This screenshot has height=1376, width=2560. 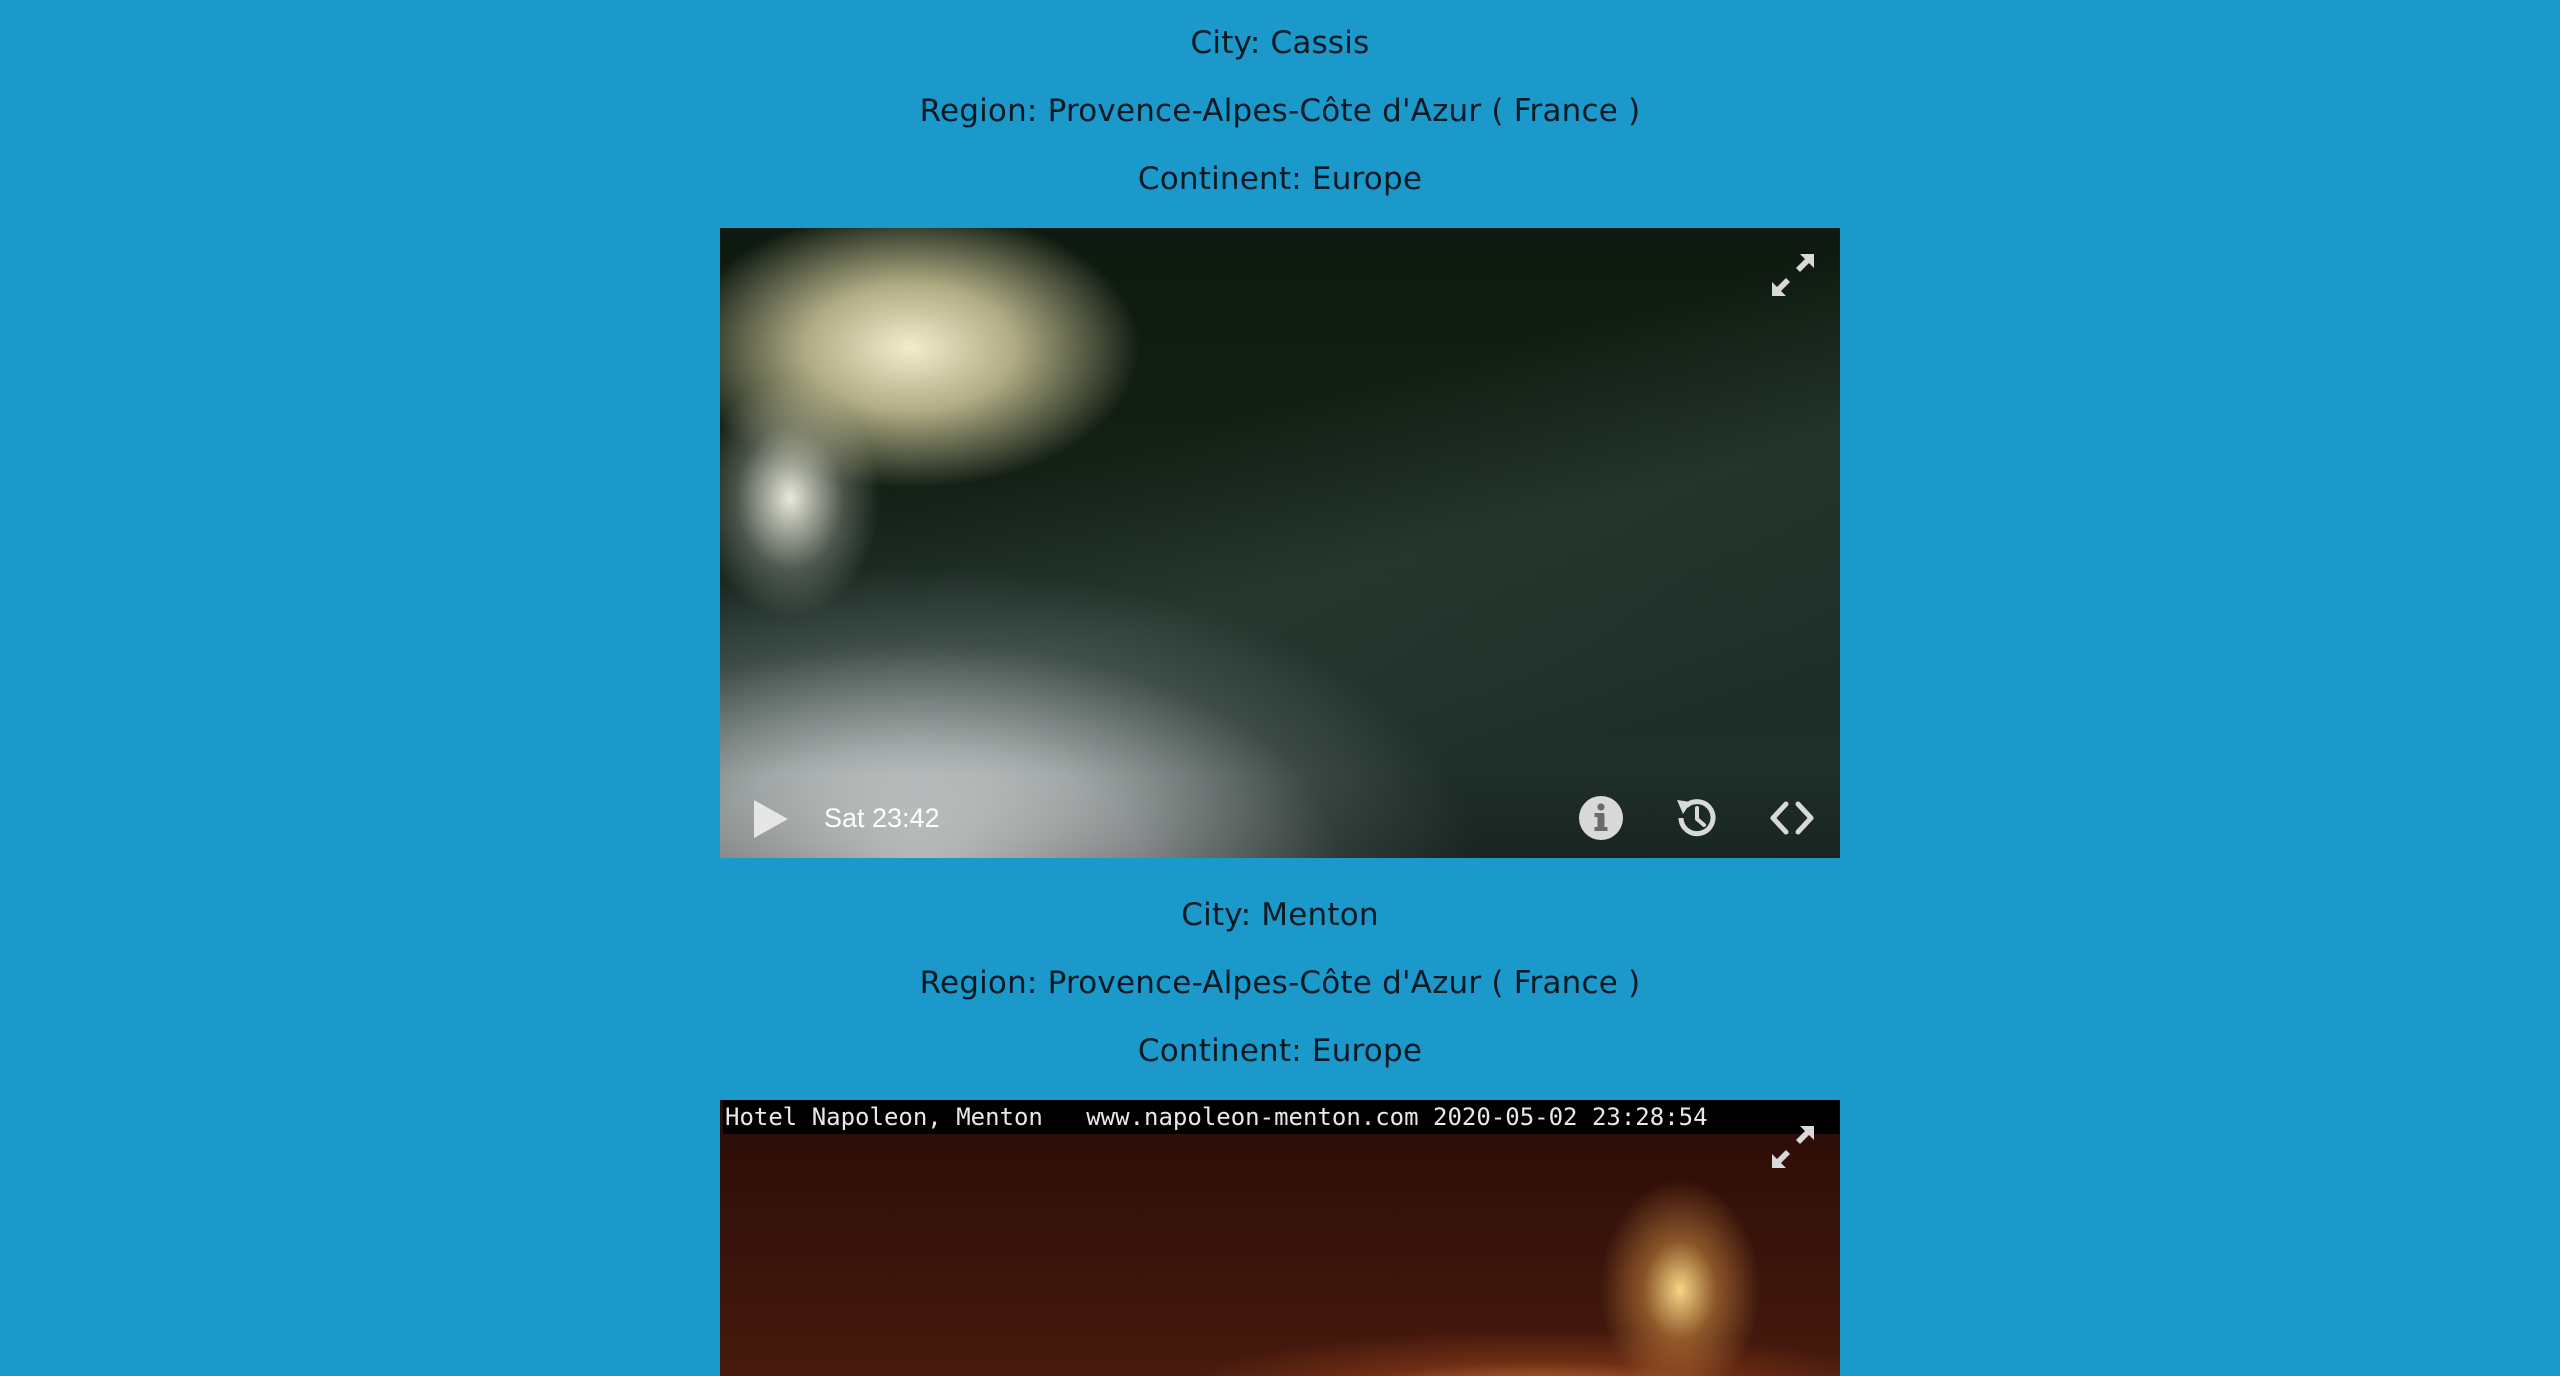 What do you see at coordinates (1792, 818) in the screenshot?
I see `embed-code-icon` at bounding box center [1792, 818].